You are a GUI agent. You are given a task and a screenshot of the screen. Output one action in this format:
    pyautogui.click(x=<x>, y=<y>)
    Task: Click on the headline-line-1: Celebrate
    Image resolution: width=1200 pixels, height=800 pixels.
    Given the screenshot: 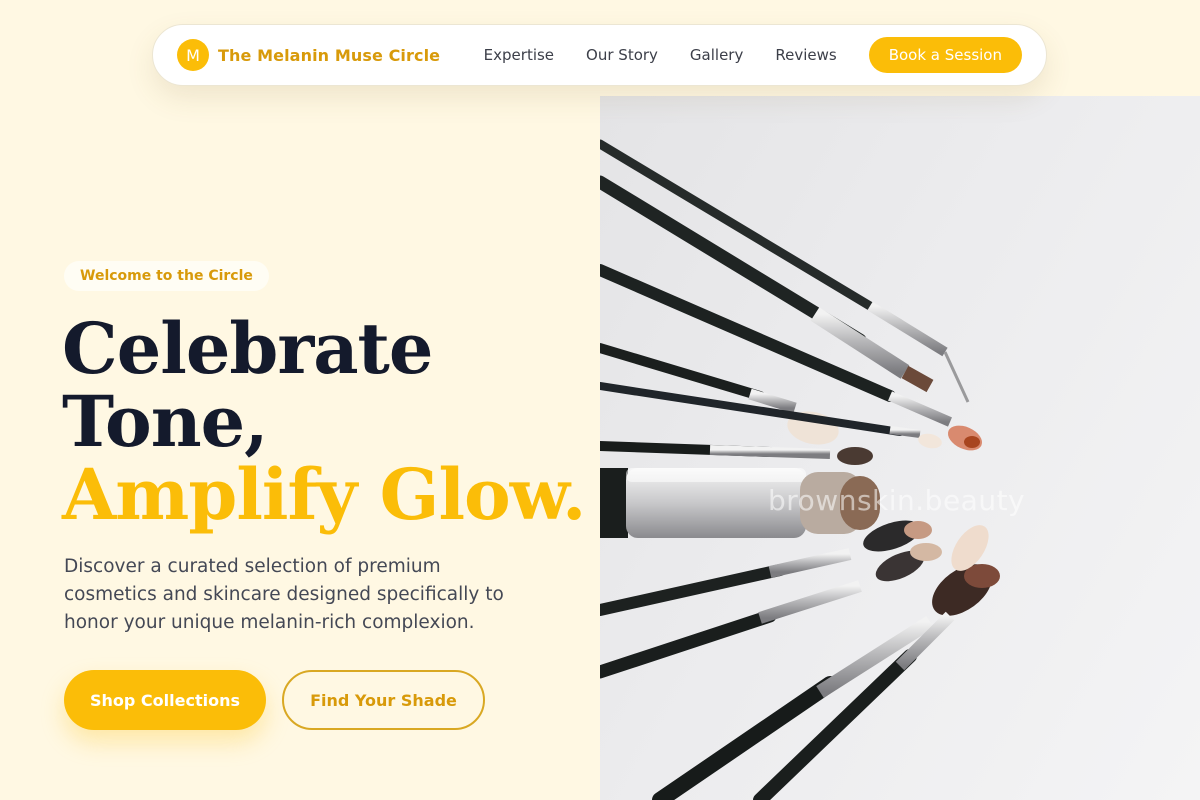 What is the action you would take?
    pyautogui.click(x=247, y=348)
    